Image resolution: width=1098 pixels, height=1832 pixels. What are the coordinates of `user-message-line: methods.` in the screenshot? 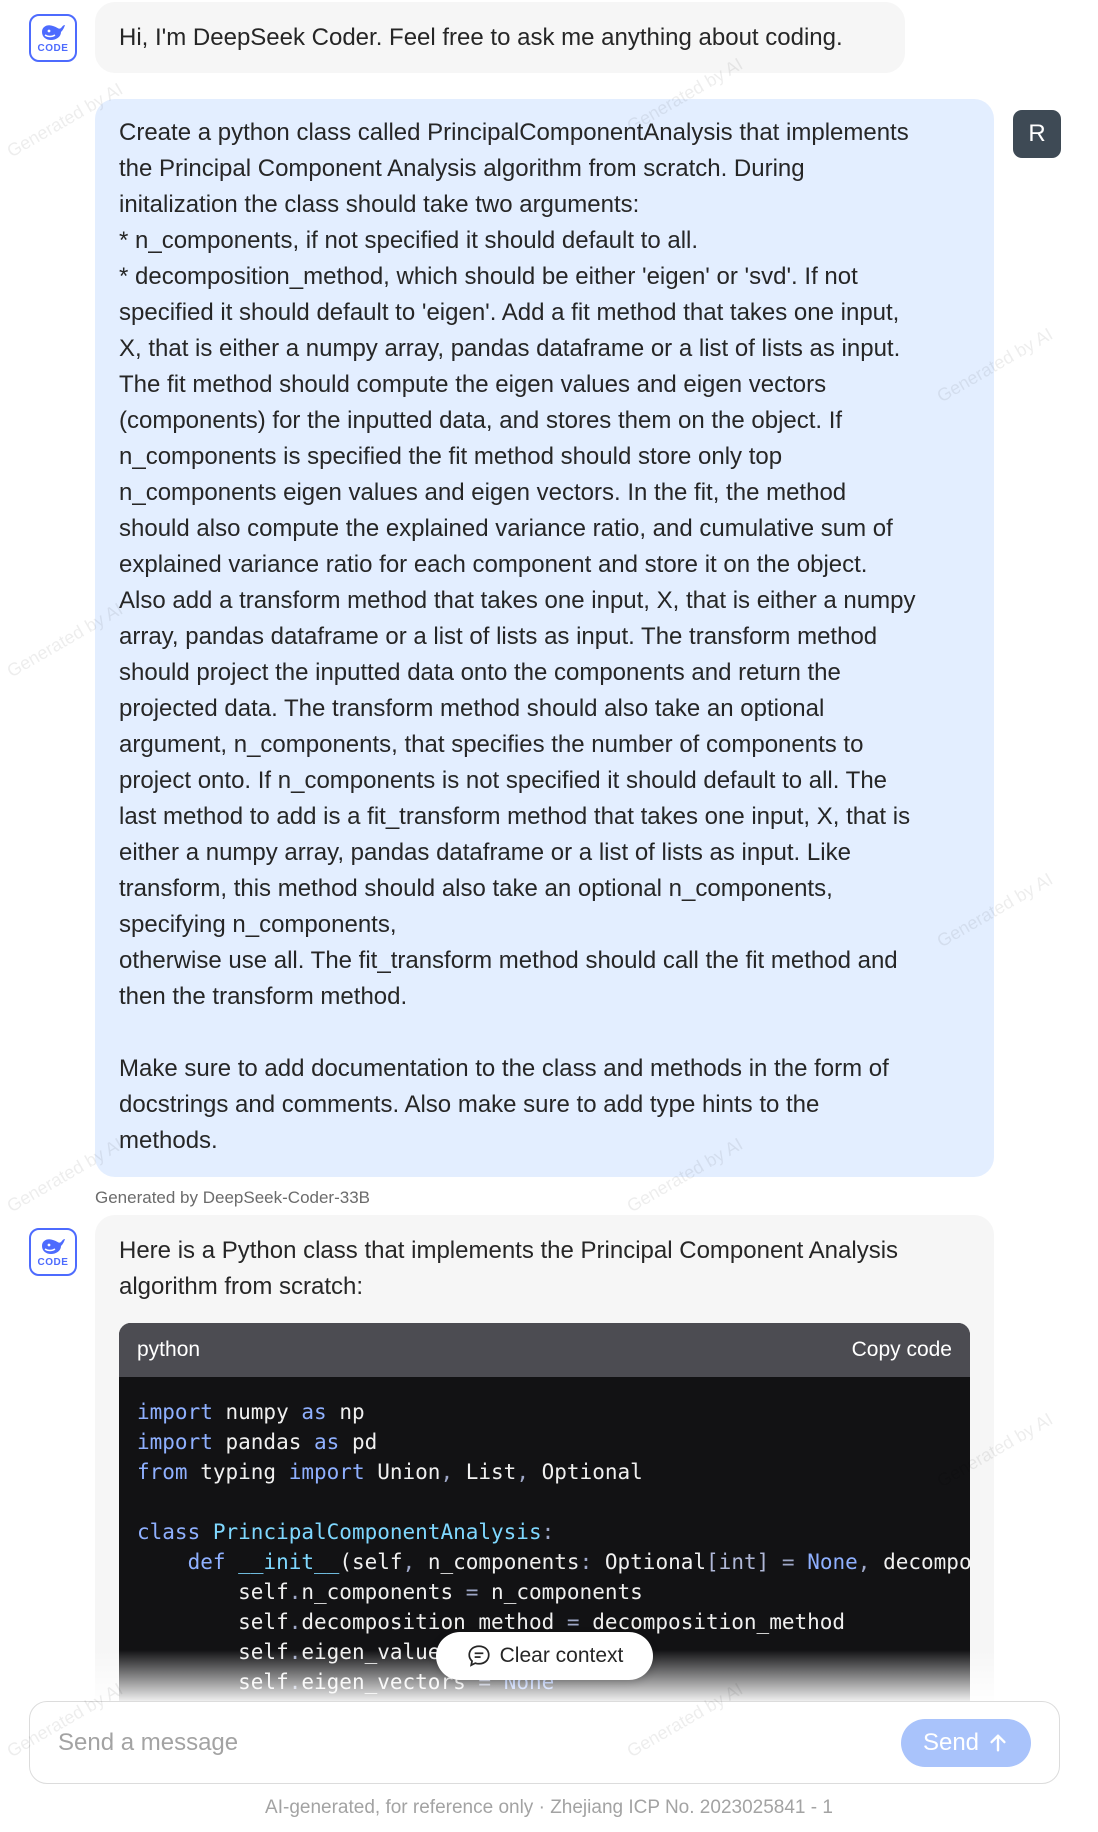 It's located at (168, 1140).